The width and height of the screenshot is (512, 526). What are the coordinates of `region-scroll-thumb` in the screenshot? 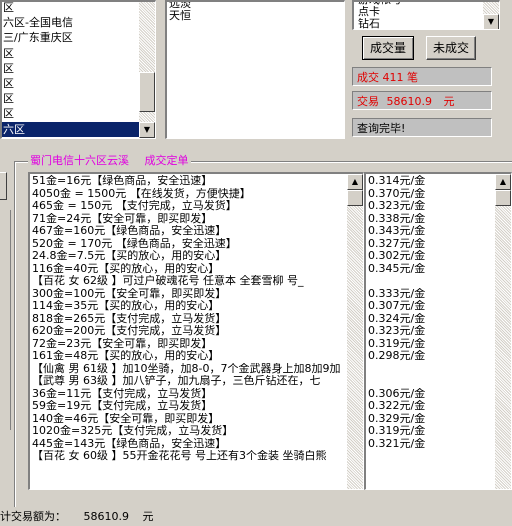 It's located at (147, 92).